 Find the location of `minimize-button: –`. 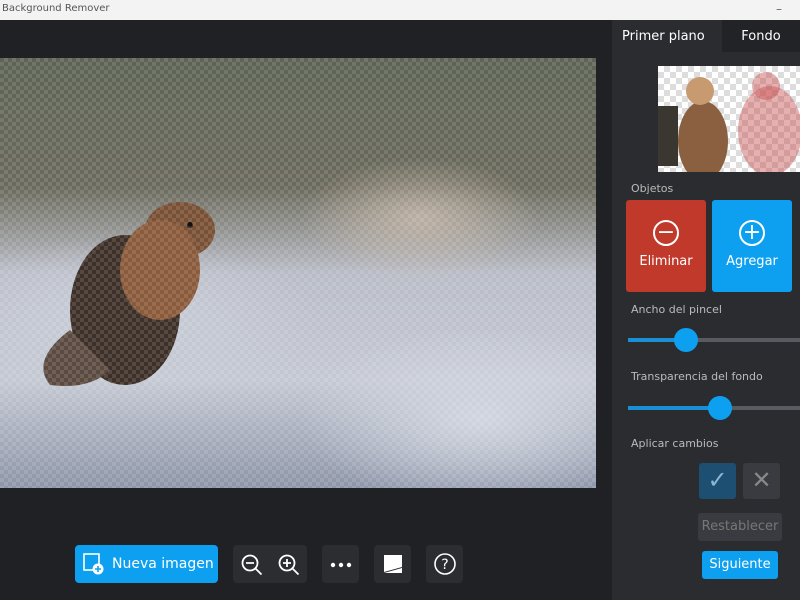

minimize-button: – is located at coordinates (779, 9).